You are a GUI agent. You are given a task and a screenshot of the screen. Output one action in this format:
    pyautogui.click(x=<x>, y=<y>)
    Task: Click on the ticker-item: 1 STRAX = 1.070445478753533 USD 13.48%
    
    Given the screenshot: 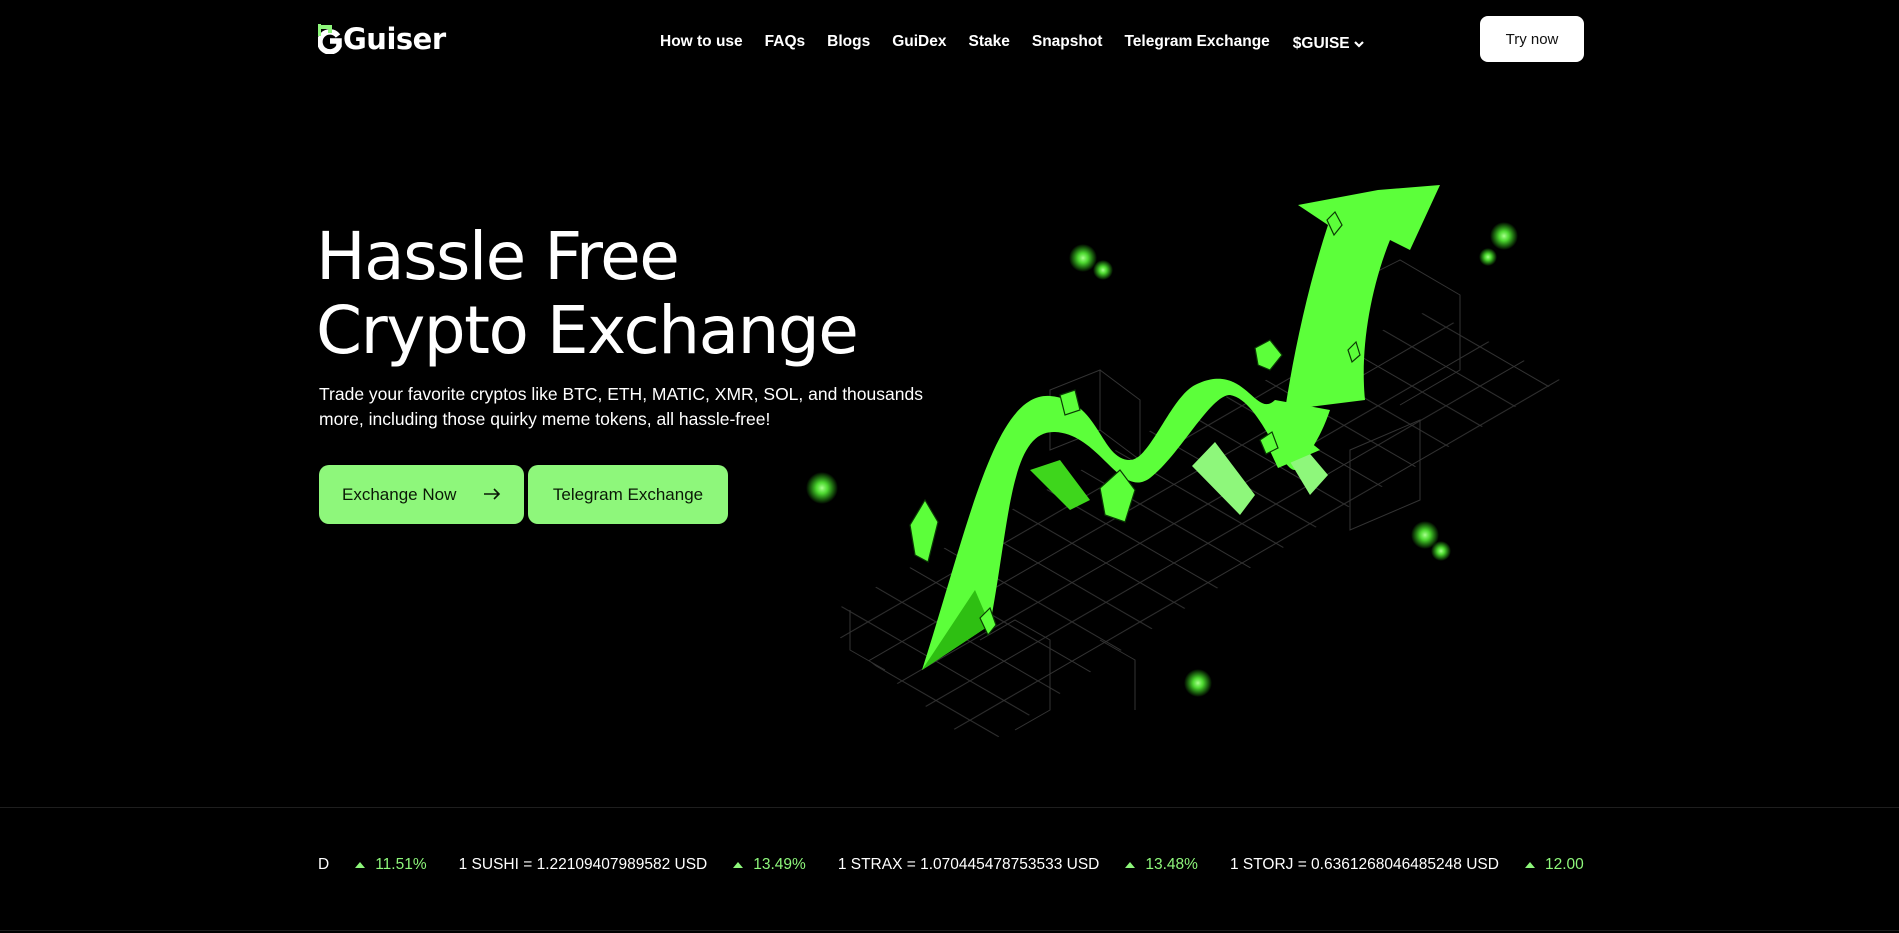 What is the action you would take?
    pyautogui.click(x=1034, y=865)
    